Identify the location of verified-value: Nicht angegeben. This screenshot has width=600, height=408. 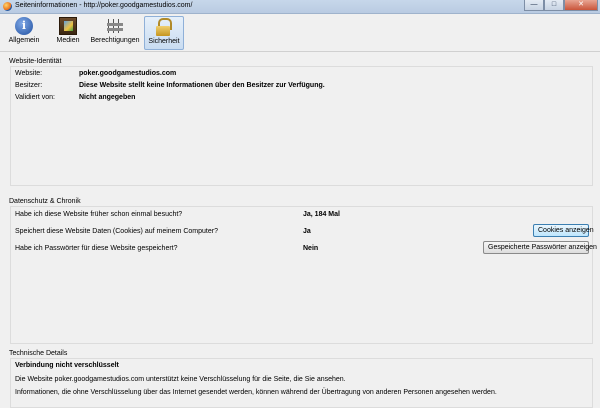
(107, 97).